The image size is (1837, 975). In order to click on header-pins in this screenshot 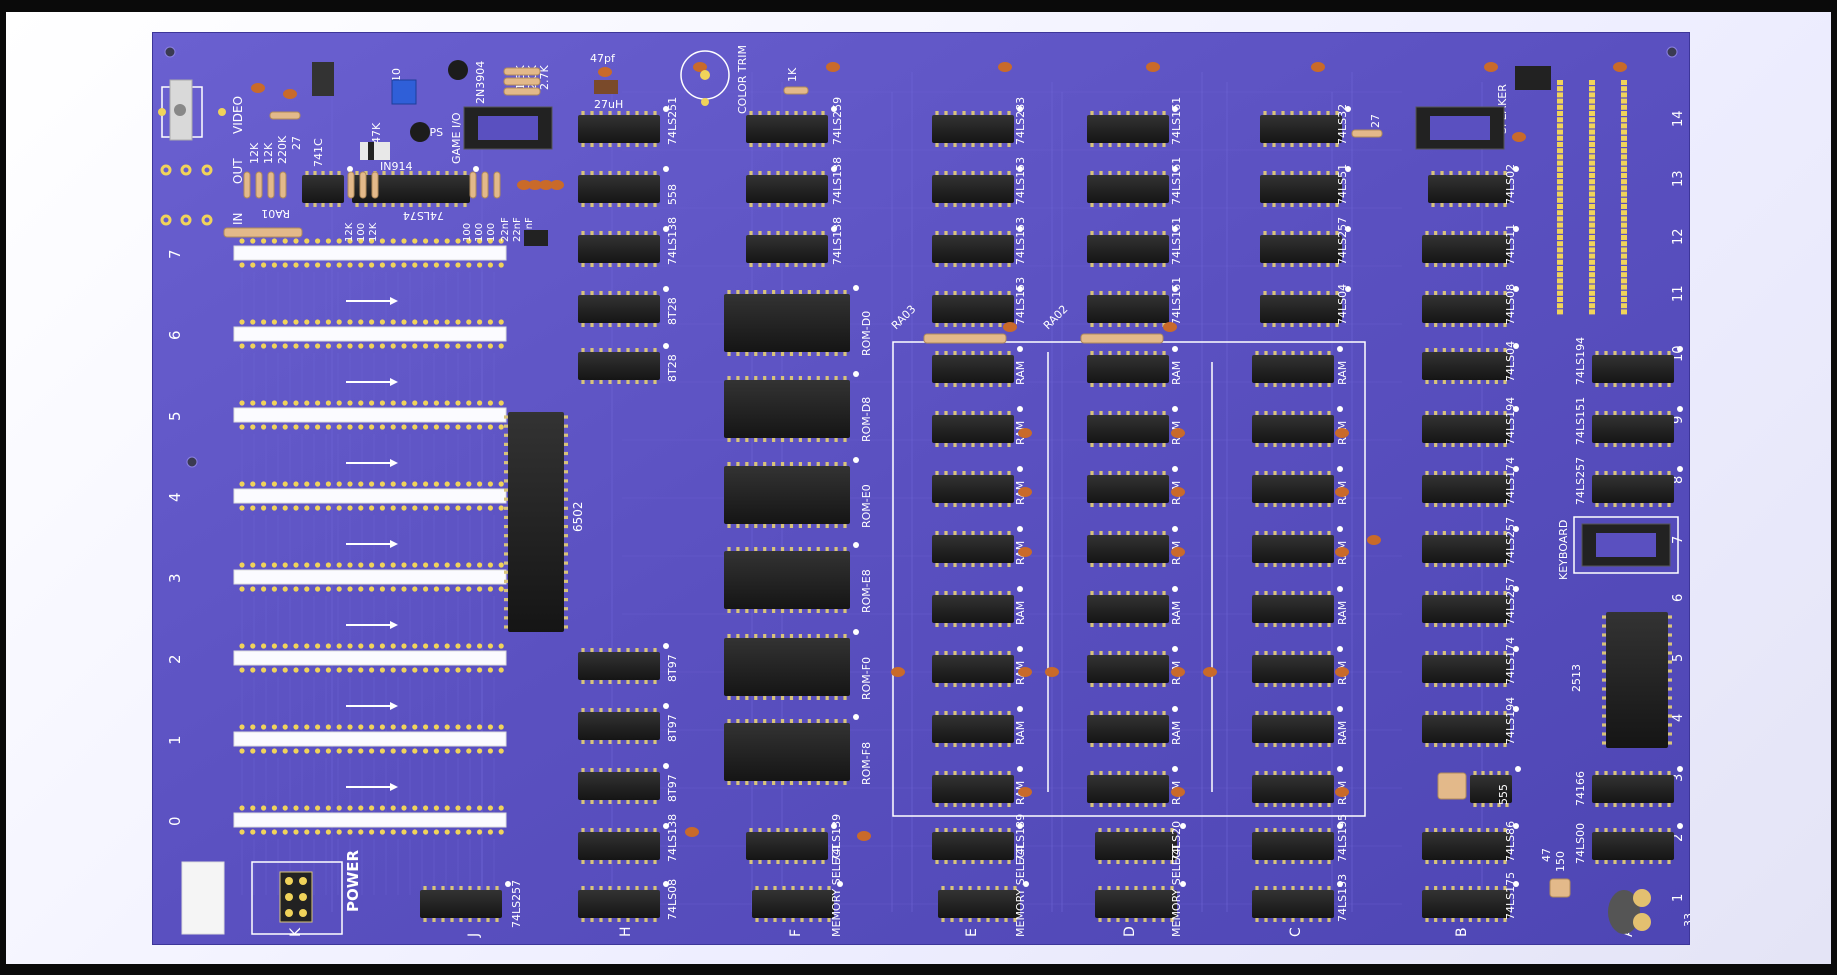, I will do `click(323, 79)`.